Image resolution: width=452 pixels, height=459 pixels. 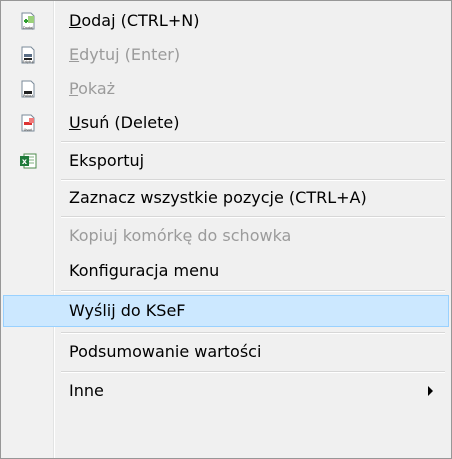 I want to click on menu-item-kopiuj-komorke: Kopiuj komórkę do schowka, so click(x=226, y=236).